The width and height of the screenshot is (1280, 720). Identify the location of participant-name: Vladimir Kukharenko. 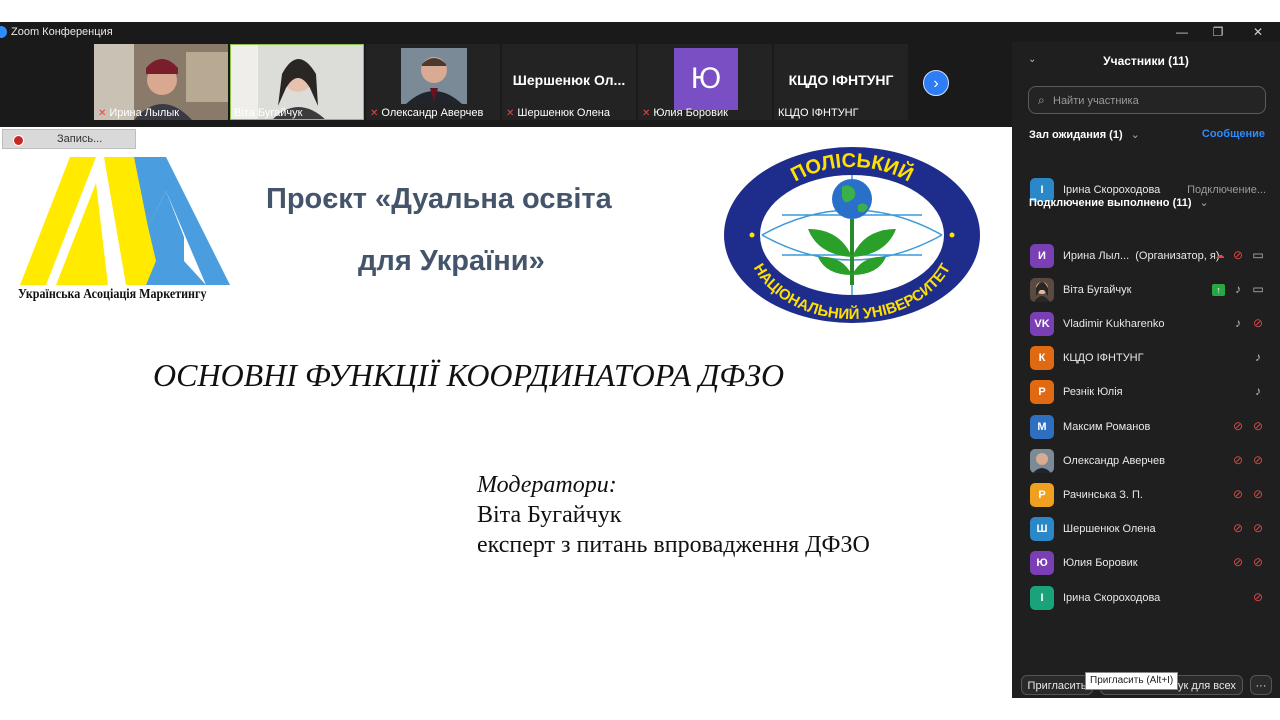
(1114, 324).